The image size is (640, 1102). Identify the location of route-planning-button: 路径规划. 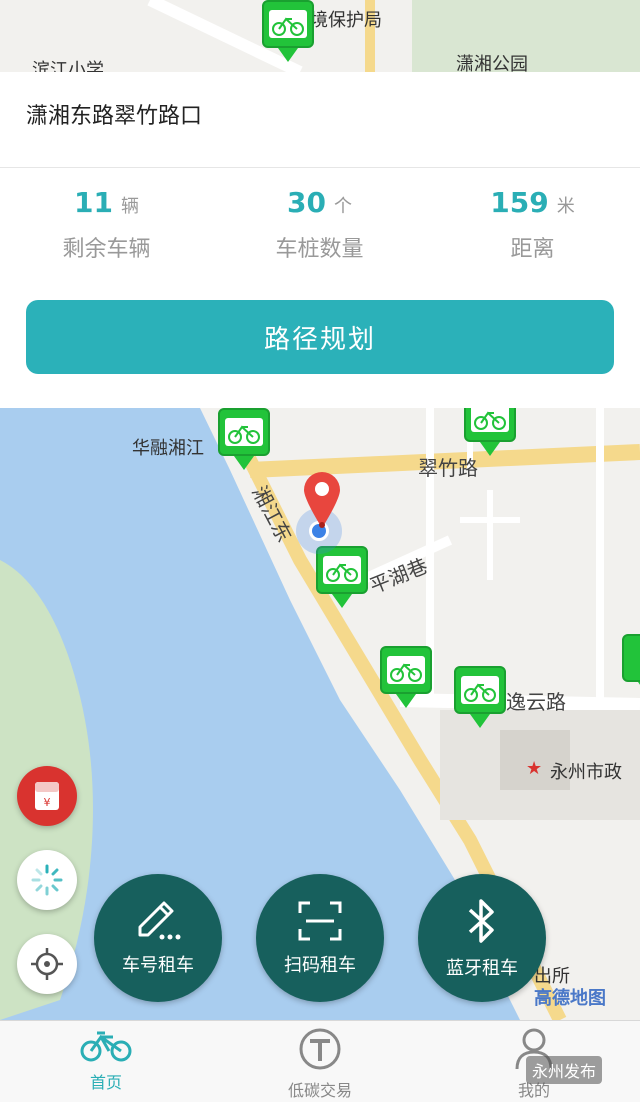
(320, 337).